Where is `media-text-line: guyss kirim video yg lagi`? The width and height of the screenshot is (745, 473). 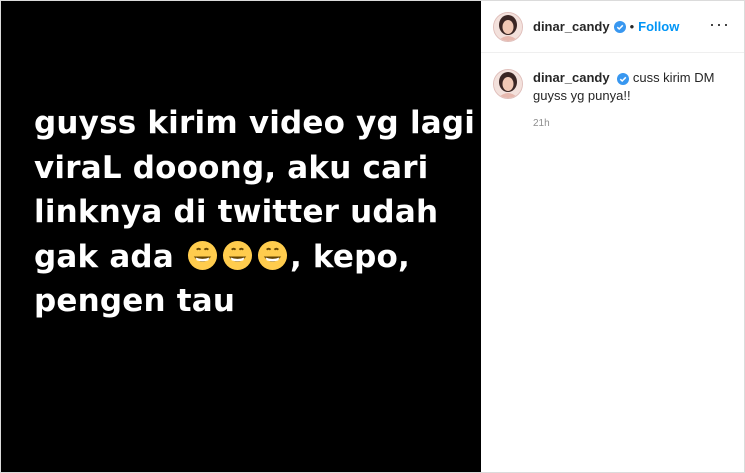 media-text-line: guyss kirim video yg lagi is located at coordinates (255, 123).